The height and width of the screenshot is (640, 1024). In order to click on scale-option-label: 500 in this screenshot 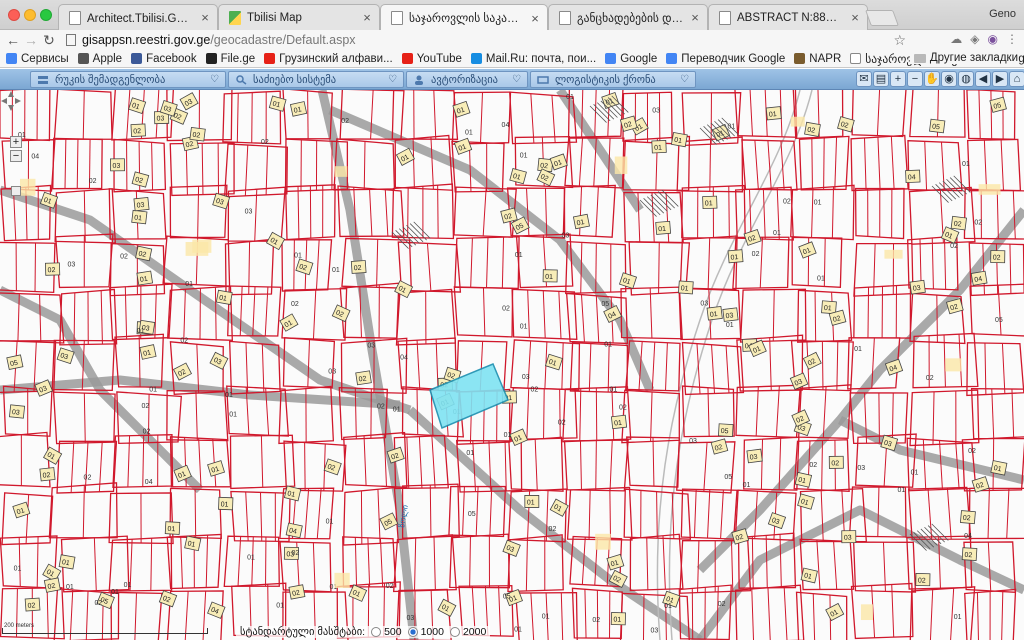, I will do `click(393, 632)`.